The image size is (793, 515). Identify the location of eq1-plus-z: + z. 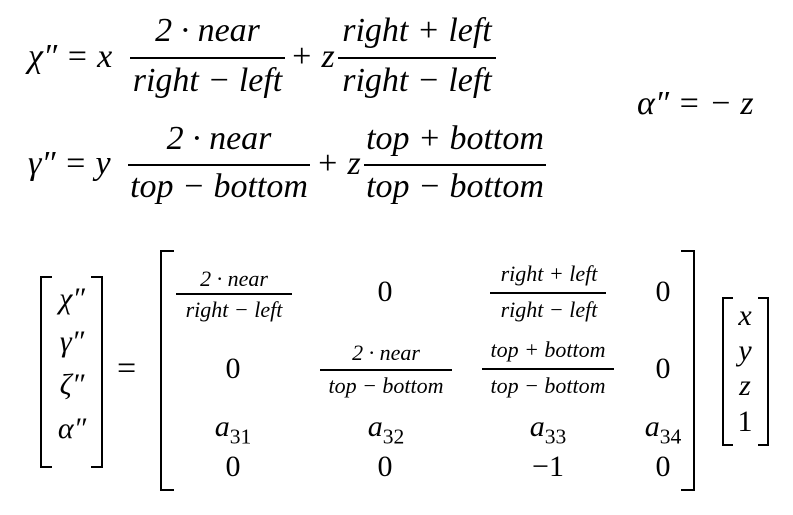
(312, 56).